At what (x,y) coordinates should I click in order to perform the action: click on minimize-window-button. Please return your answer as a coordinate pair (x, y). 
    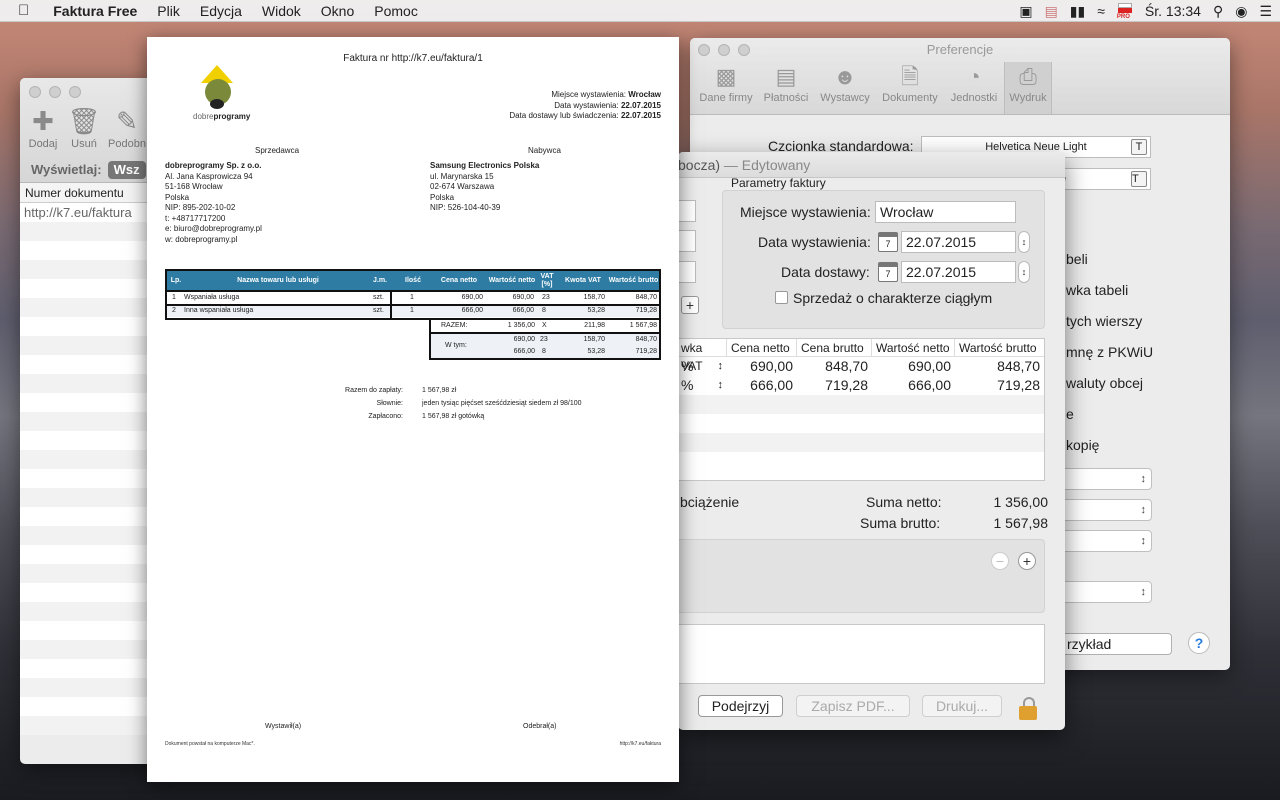
    Looking at the image, I should click on (55, 92).